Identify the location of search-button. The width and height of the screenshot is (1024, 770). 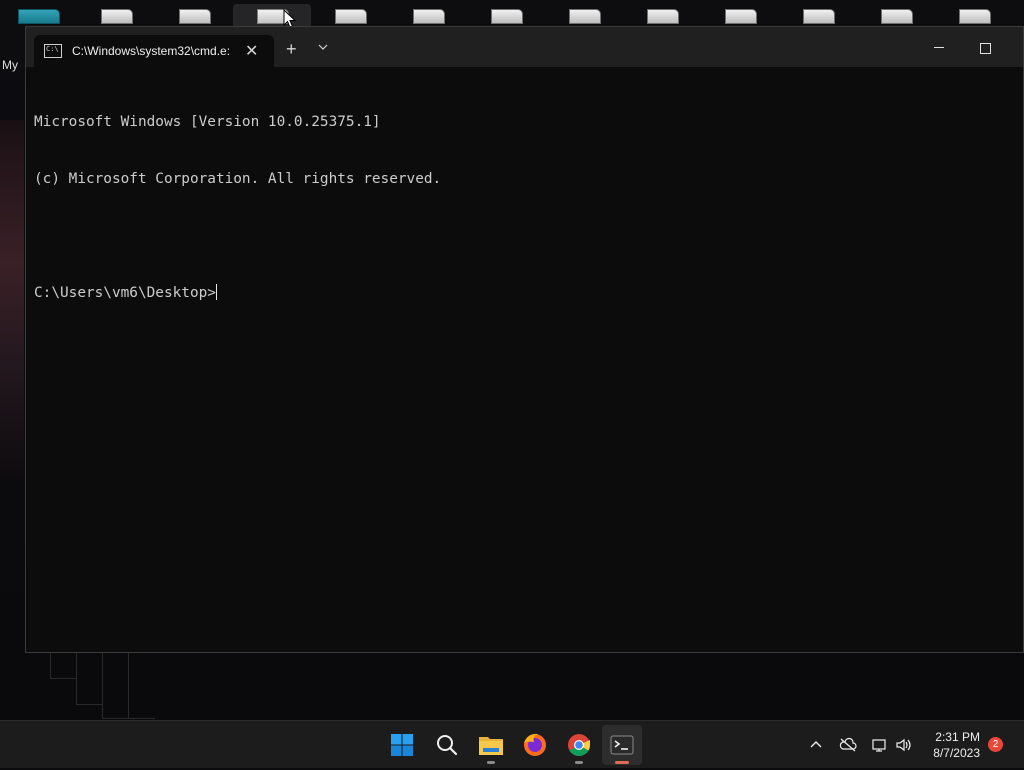
(447, 745).